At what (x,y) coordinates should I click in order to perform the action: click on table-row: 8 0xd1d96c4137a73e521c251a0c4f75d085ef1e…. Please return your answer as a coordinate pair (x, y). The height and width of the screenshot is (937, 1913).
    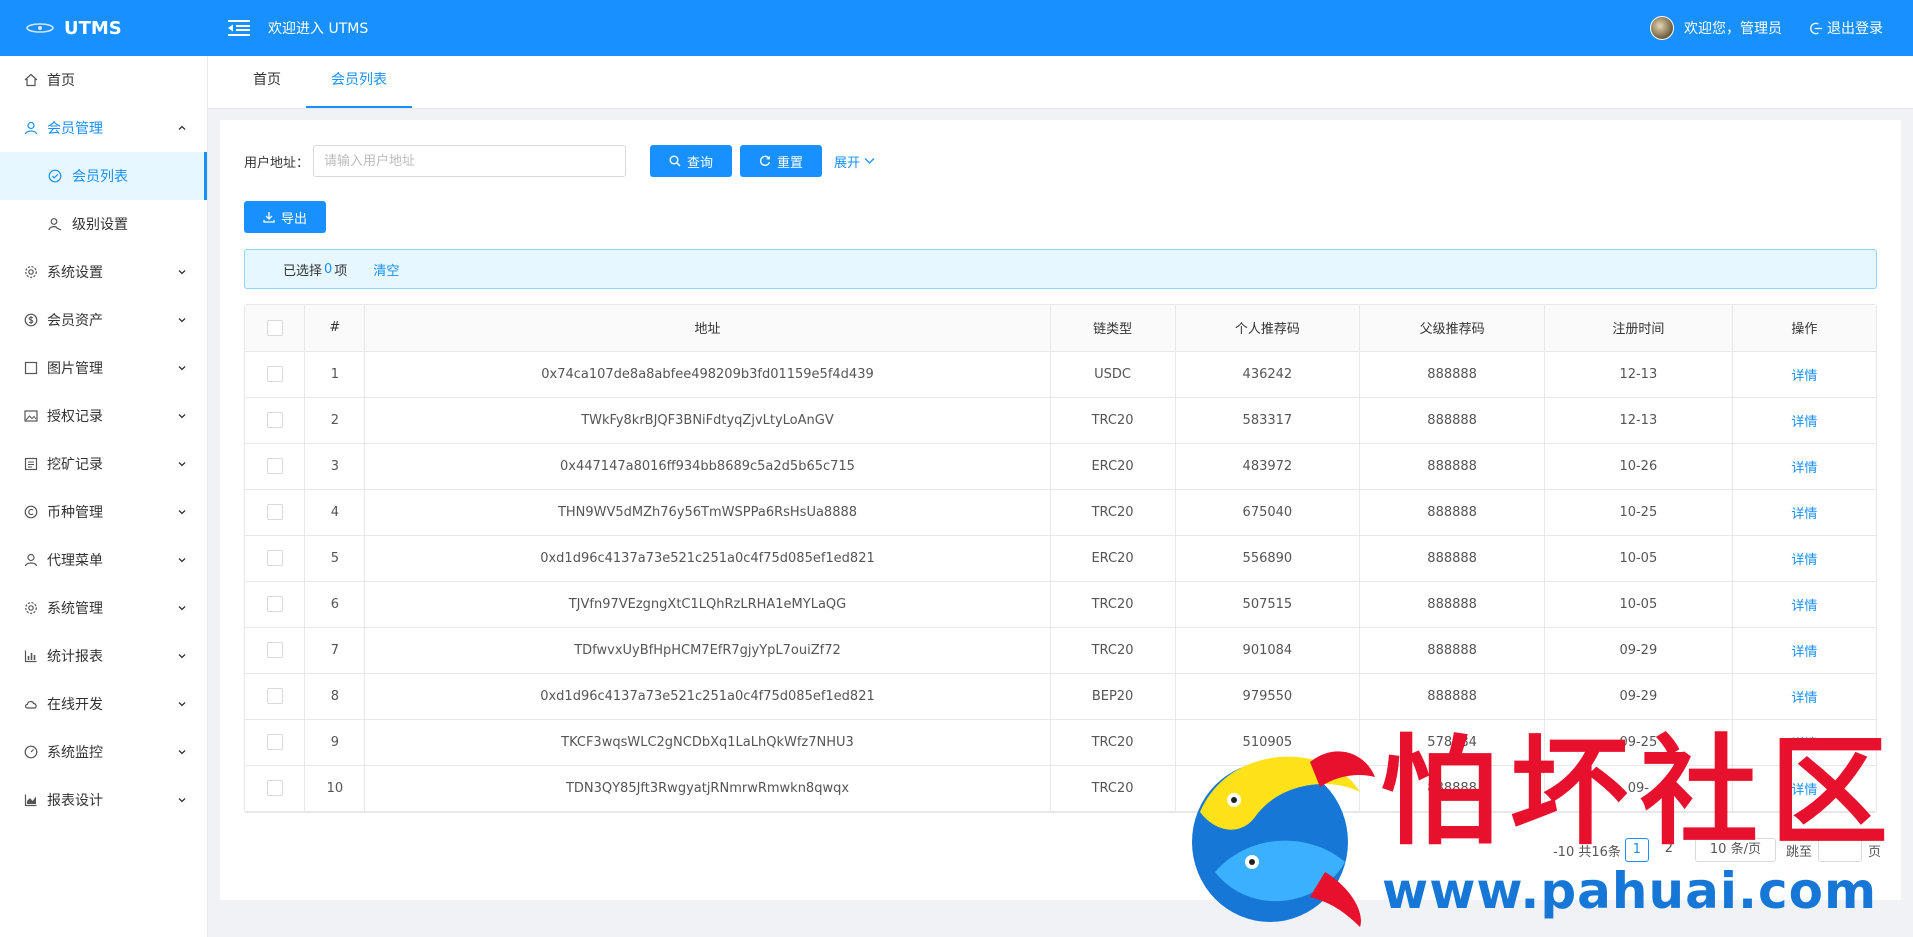
    Looking at the image, I should click on (1060, 696).